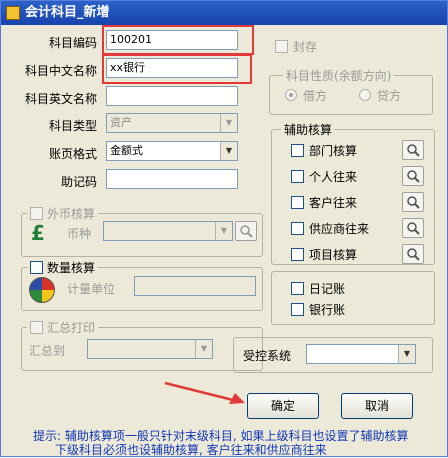 The height and width of the screenshot is (458, 448). Describe the element at coordinates (36, 327) in the screenshot. I see `summary-checkbox` at that location.